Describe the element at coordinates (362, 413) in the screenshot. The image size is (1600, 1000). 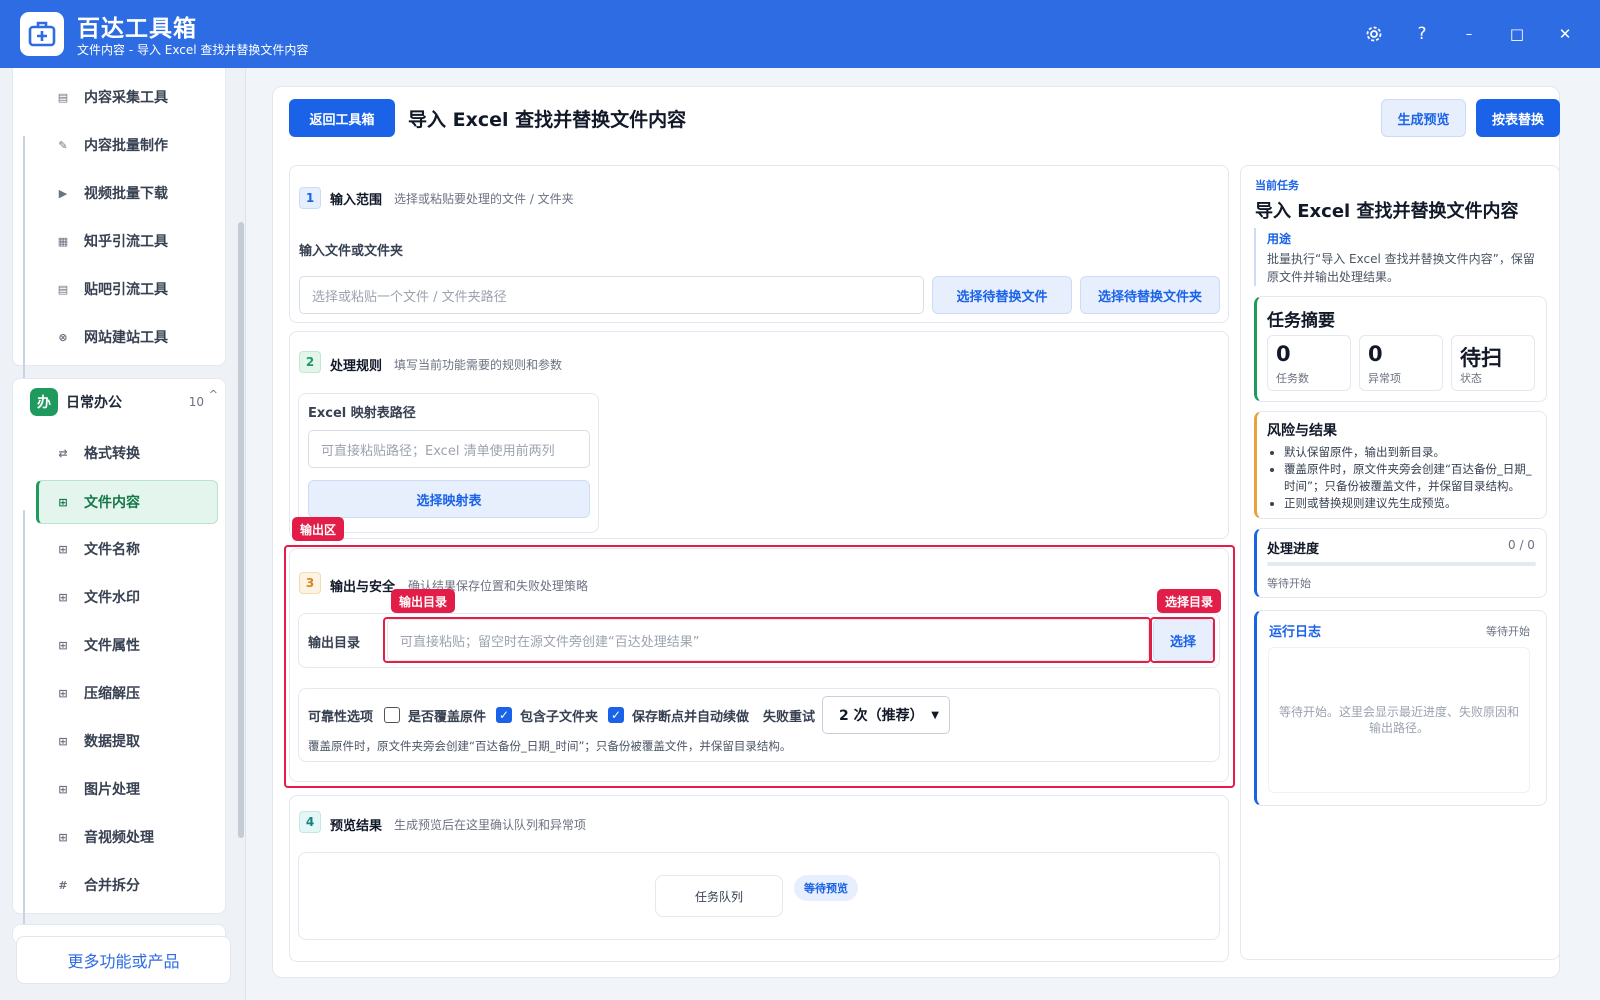
I see `field-label: Excel 映射表路径` at that location.